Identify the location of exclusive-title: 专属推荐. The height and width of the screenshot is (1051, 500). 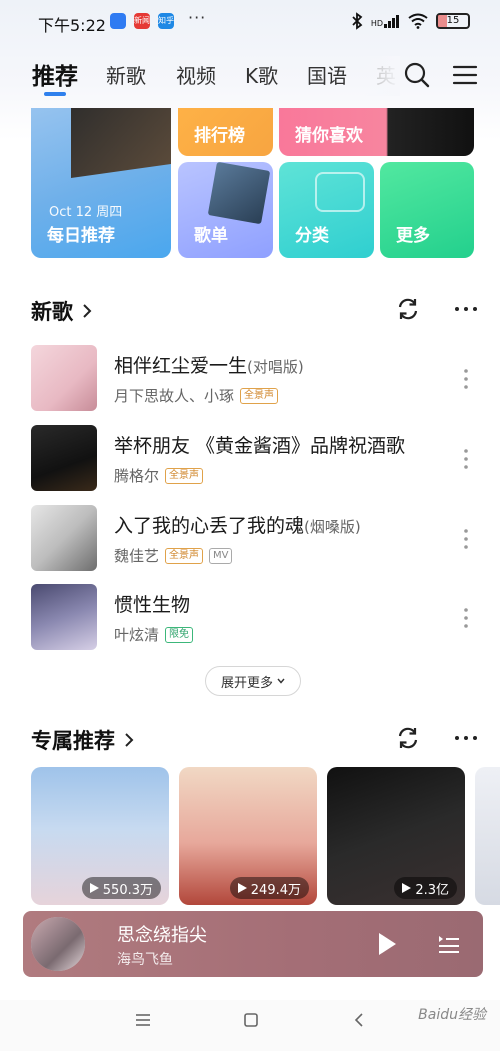
(73, 741).